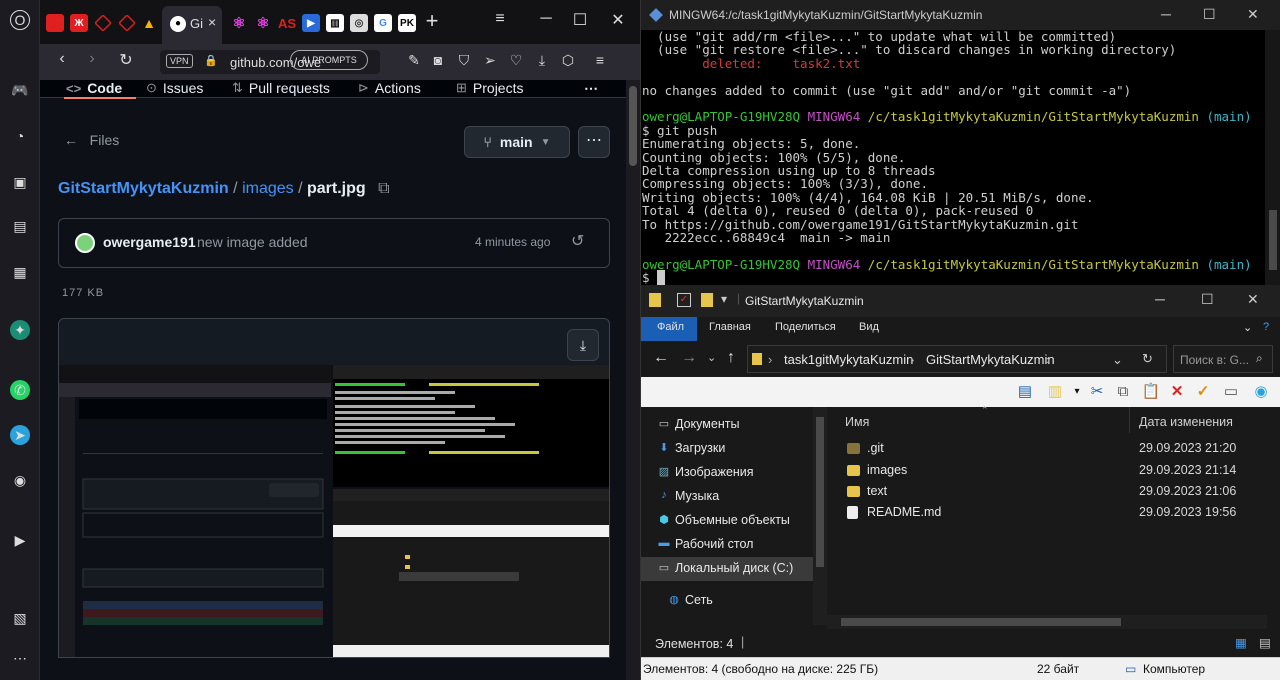 Image resolution: width=1280 pixels, height=680 pixels. I want to click on paste-icon: 📋, so click(1151, 392).